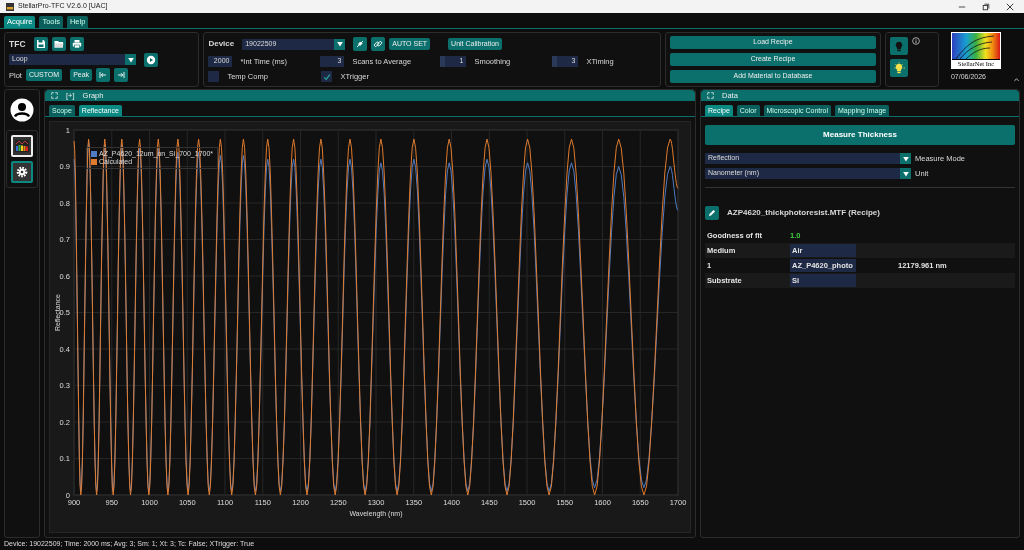 The height and width of the screenshot is (550, 1024). Describe the element at coordinates (221, 44) in the screenshot. I see `panel-label: Device` at that location.